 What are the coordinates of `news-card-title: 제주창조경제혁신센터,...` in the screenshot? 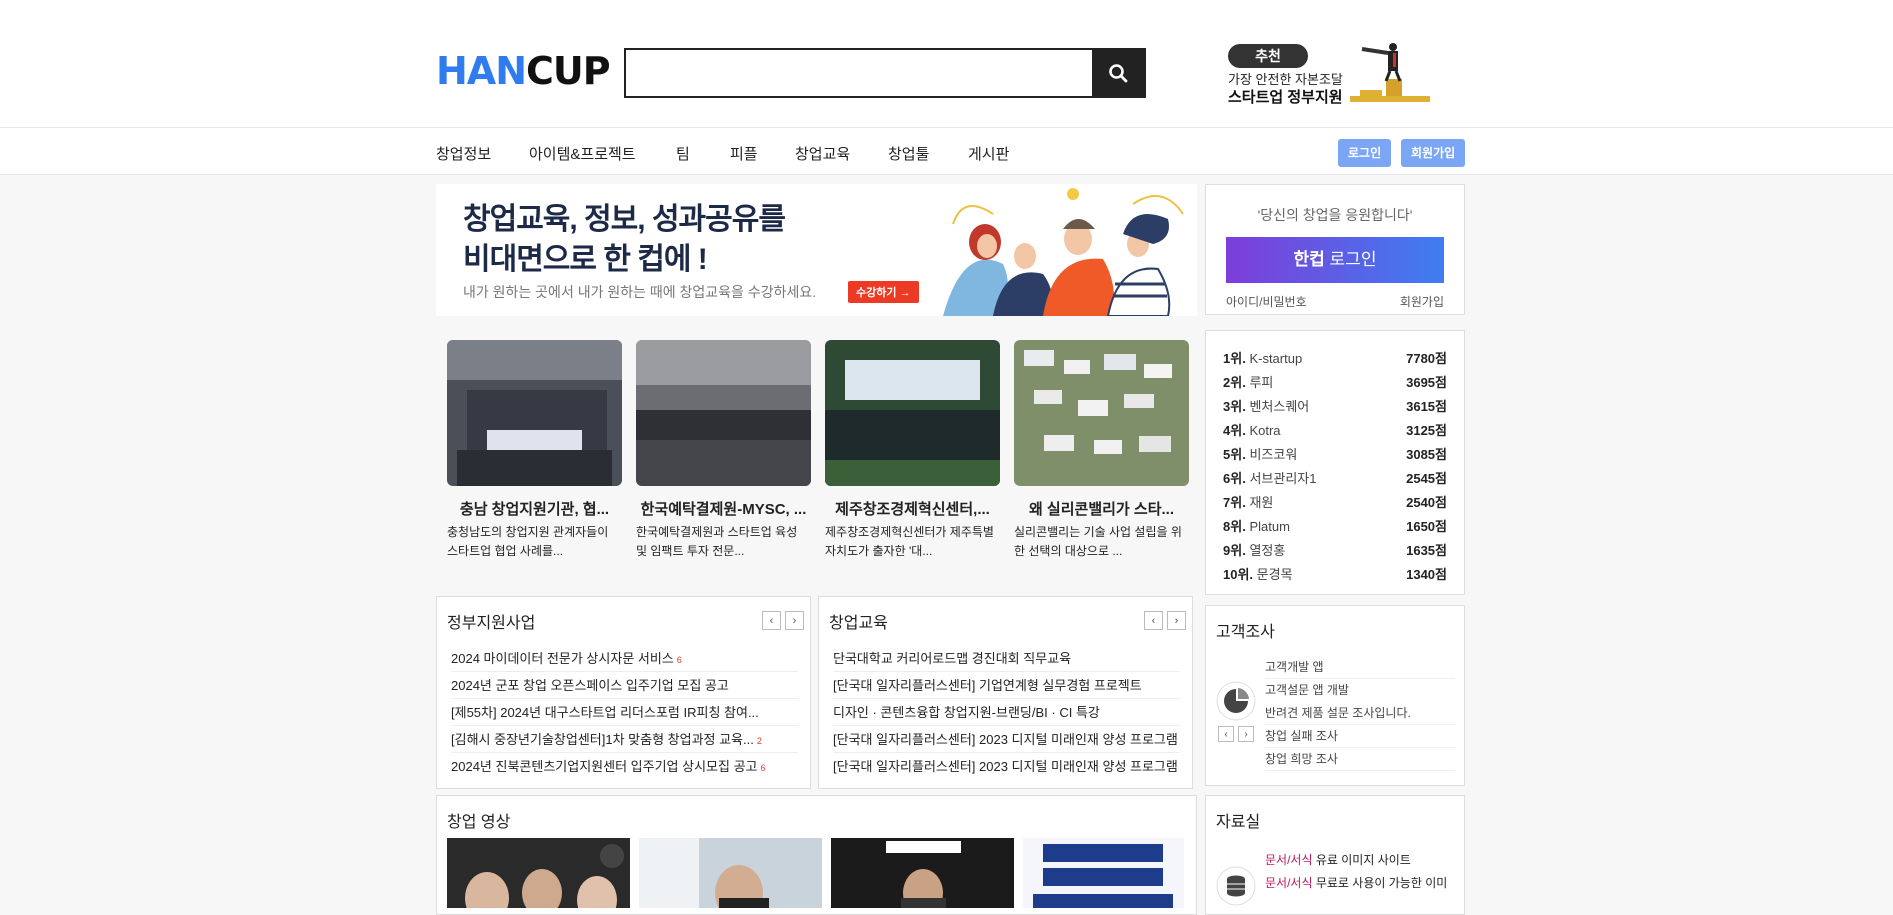 It's located at (912, 509).